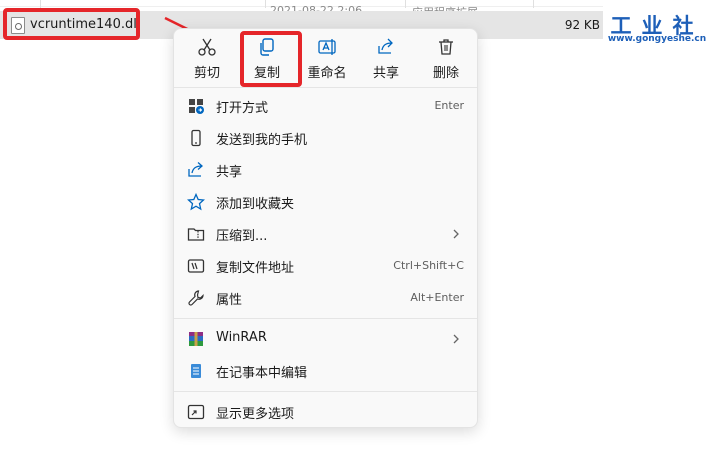 Image resolution: width=711 pixels, height=457 pixels. I want to click on menu-item-share: 共享, so click(326, 170).